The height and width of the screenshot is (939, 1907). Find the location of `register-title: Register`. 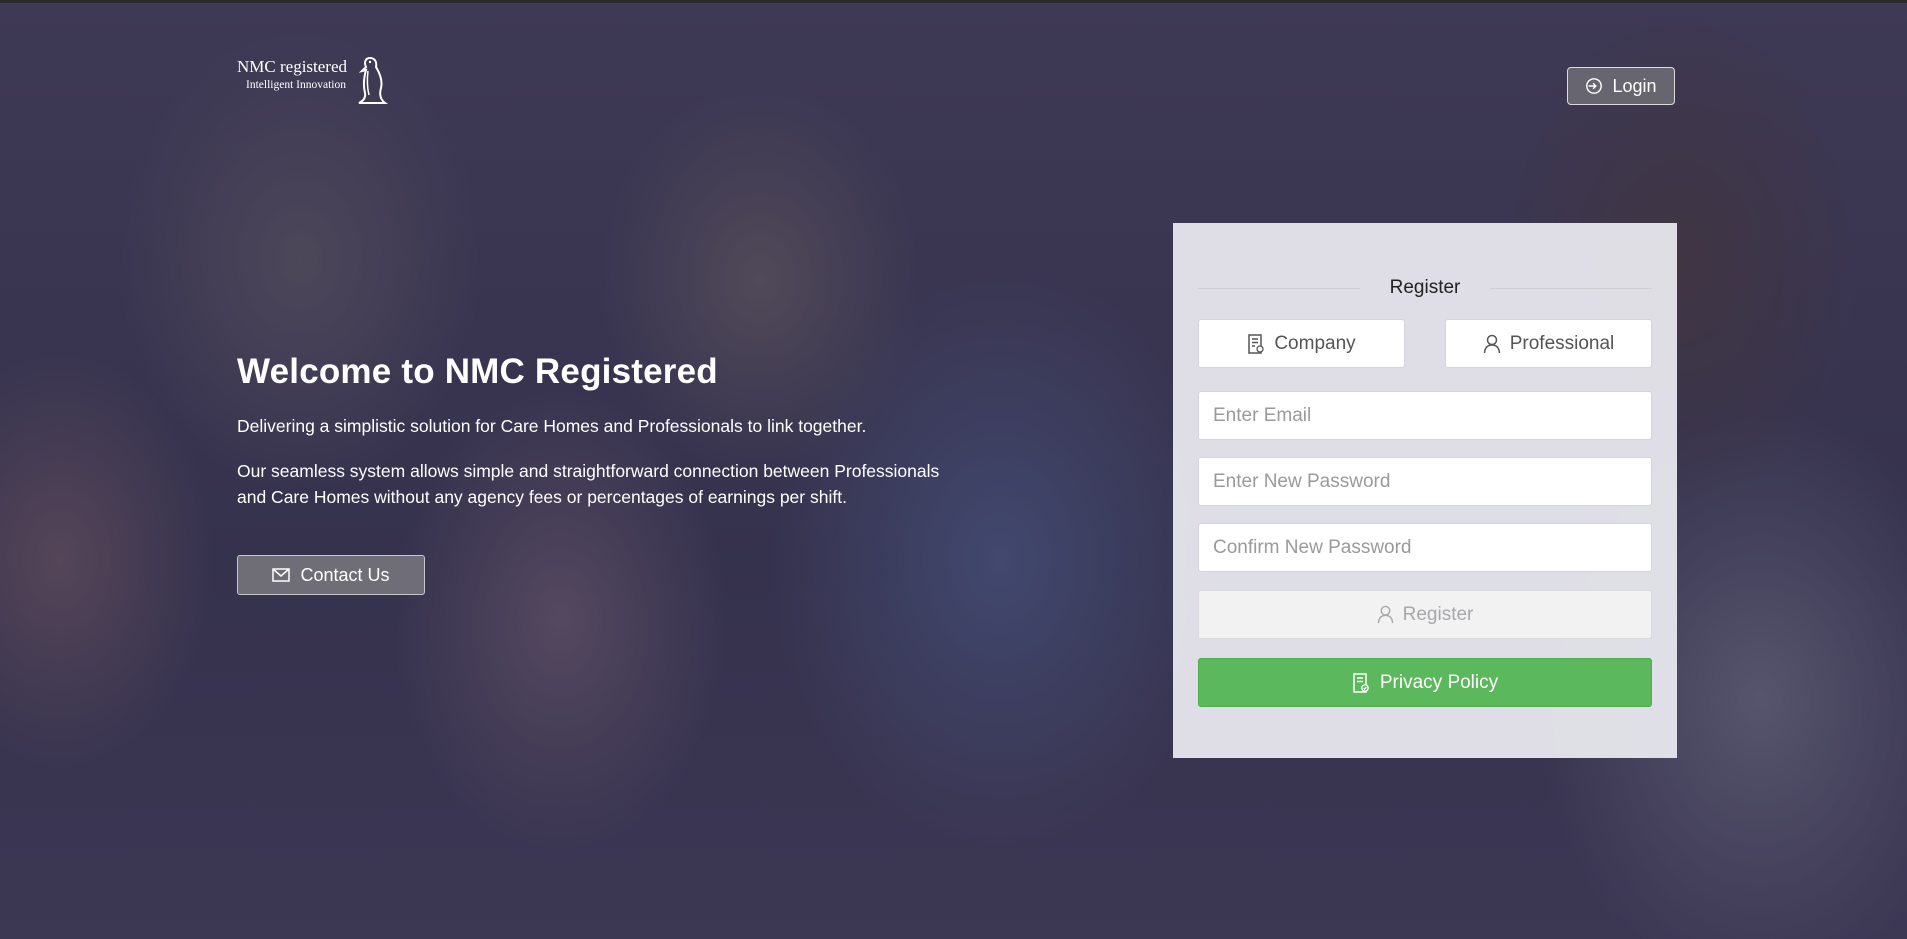

register-title: Register is located at coordinates (1425, 287).